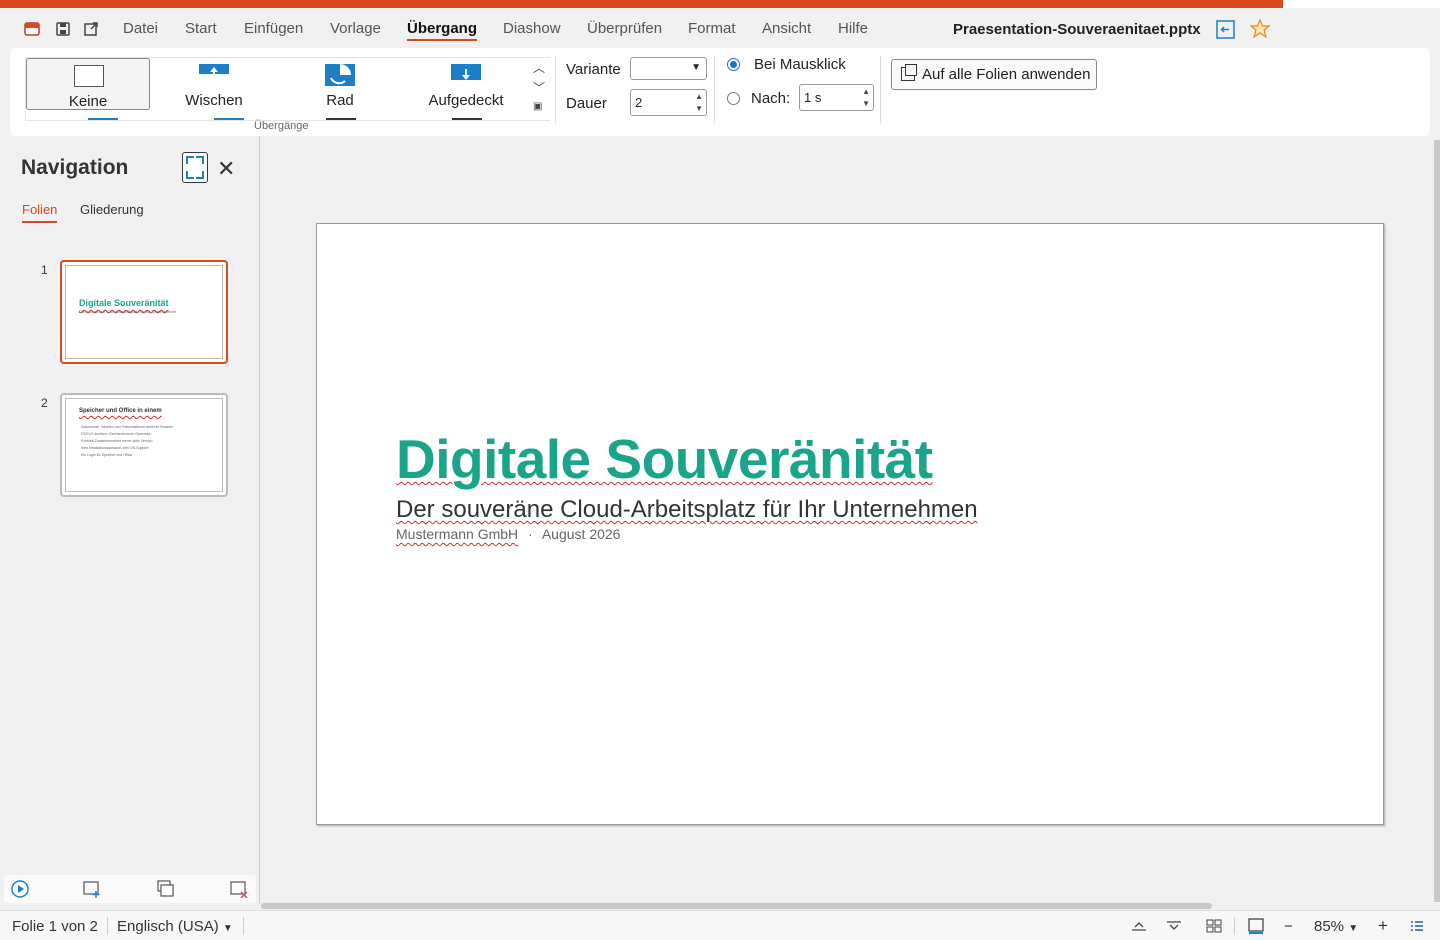 The height and width of the screenshot is (940, 1440). I want to click on duplicate-slide-icon, so click(166, 889).